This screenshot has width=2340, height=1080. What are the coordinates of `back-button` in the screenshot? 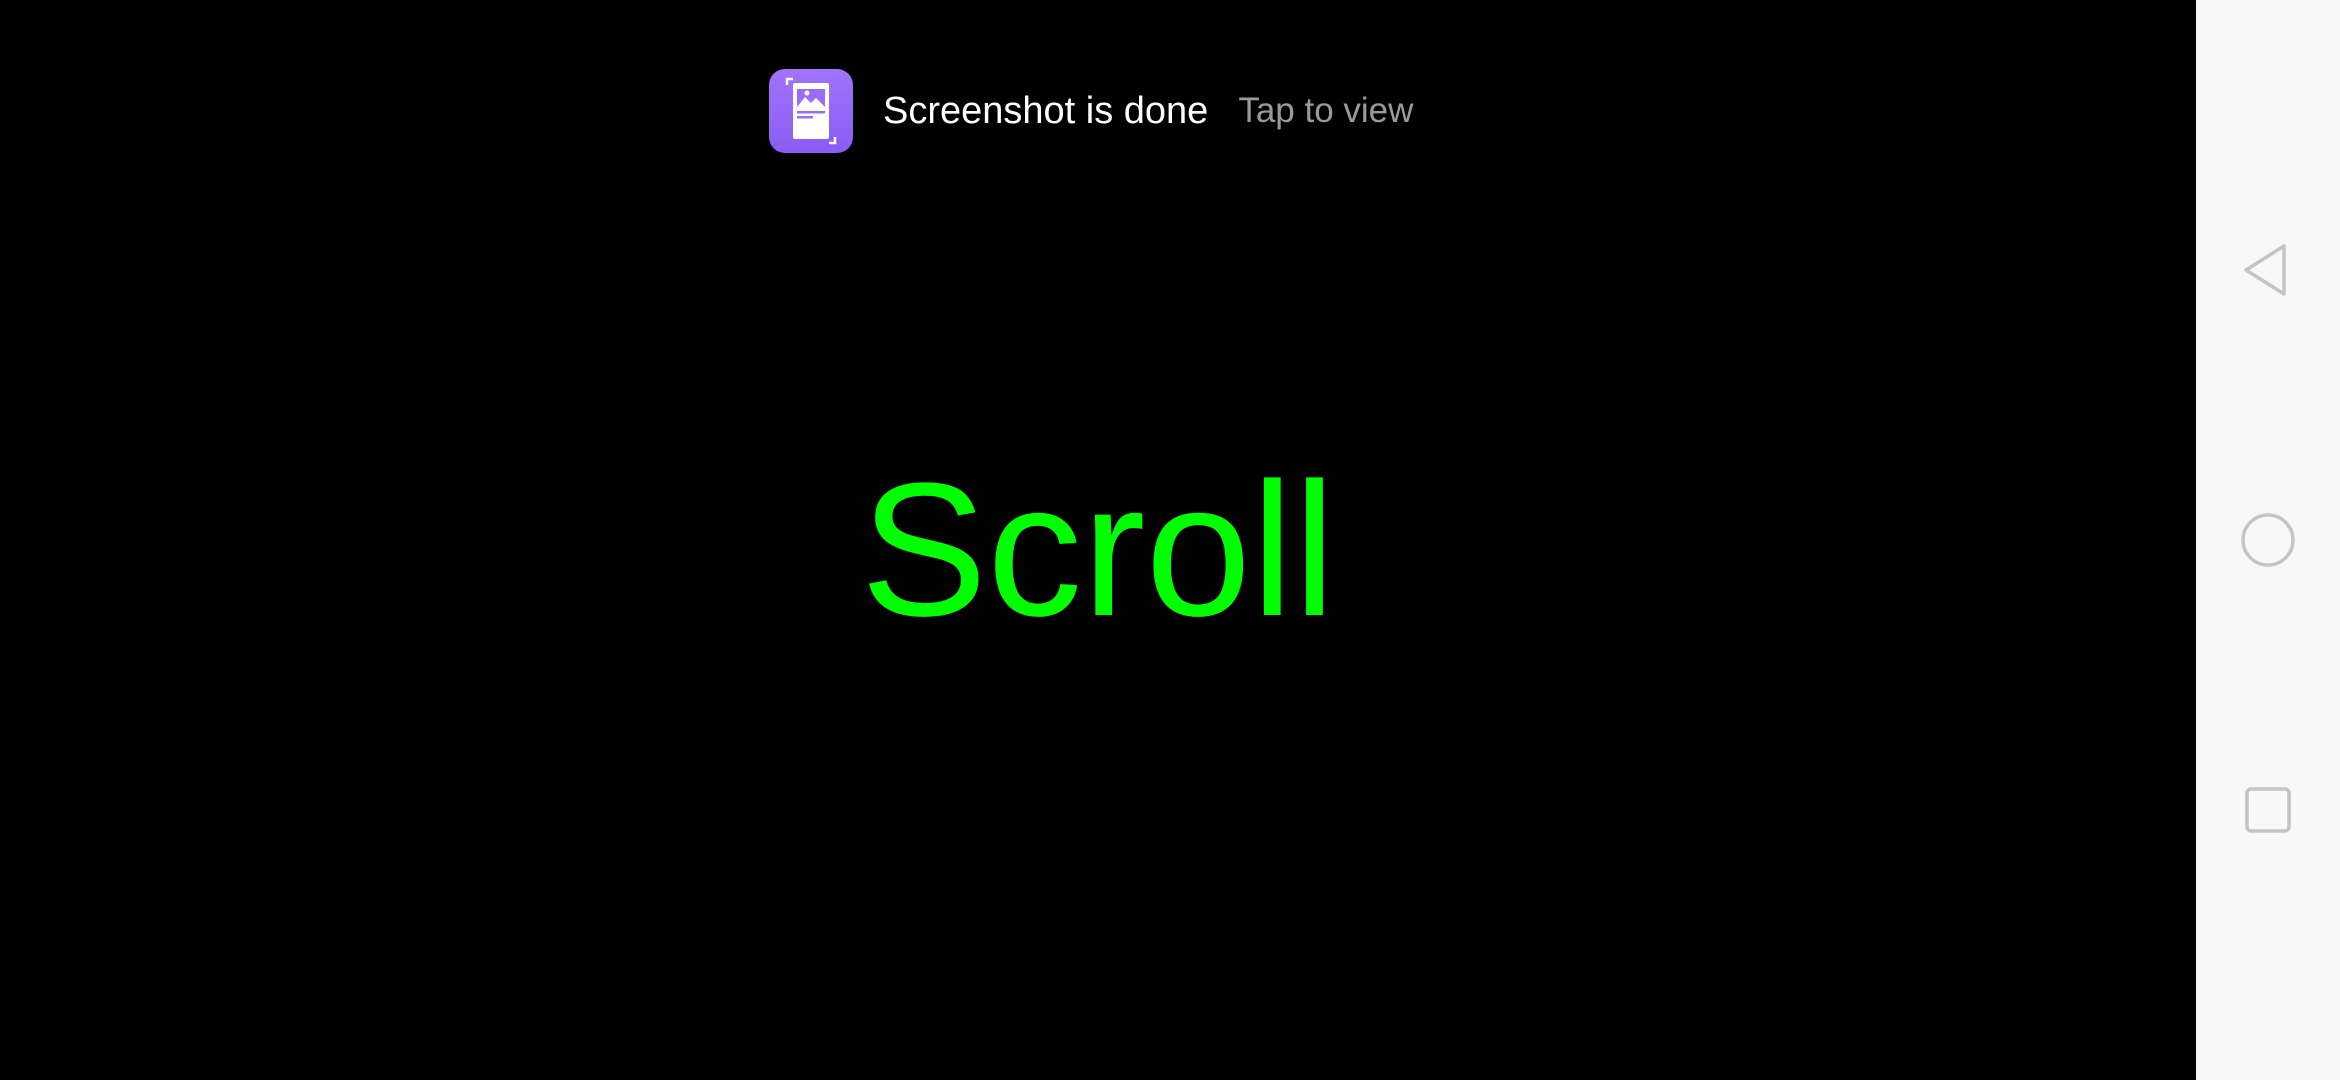 It's located at (2268, 270).